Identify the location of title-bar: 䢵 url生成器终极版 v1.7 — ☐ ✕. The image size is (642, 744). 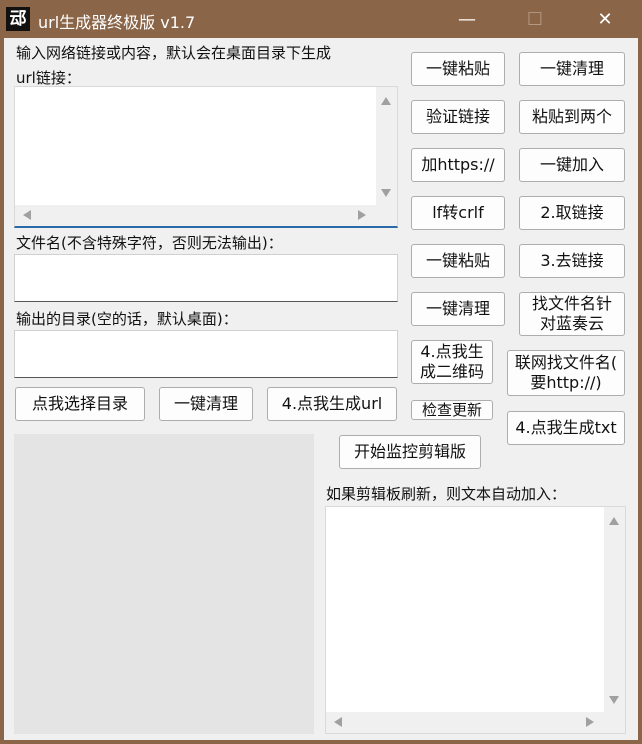
(321, 19).